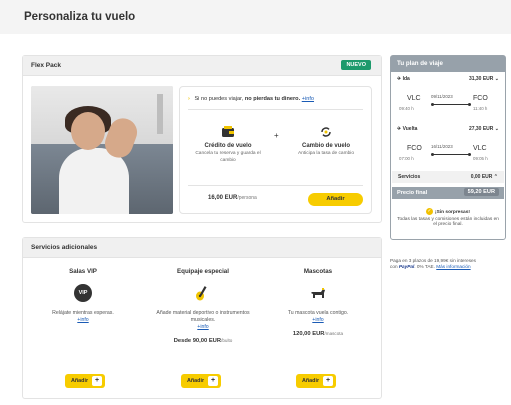  Describe the element at coordinates (356, 65) in the screenshot. I see `new-badge: NUEVO` at that location.